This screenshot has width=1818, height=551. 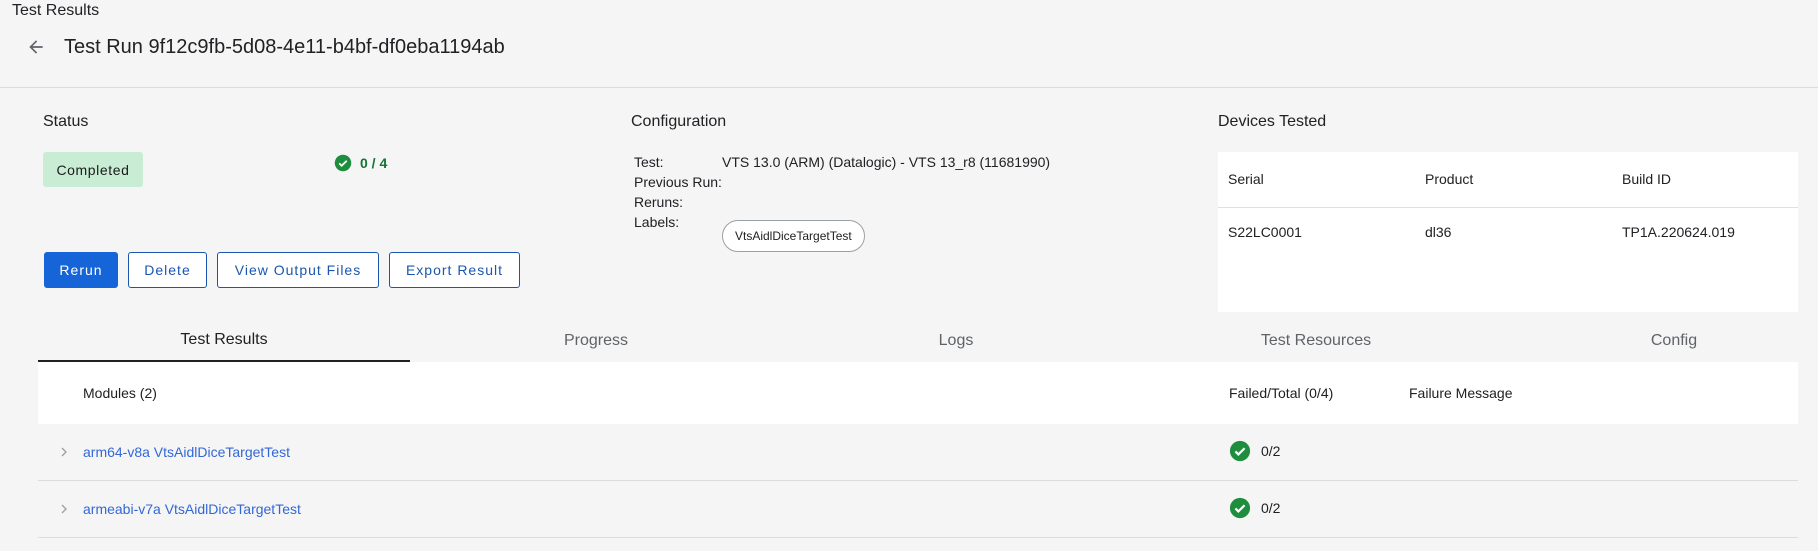 What do you see at coordinates (186, 452) in the screenshot?
I see `module-link: arm64-v8a VtsAidlDiceTargetTest` at bounding box center [186, 452].